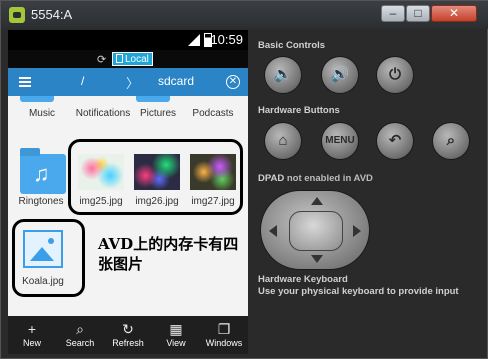  I want to click on folder-label: Music, so click(42, 113).